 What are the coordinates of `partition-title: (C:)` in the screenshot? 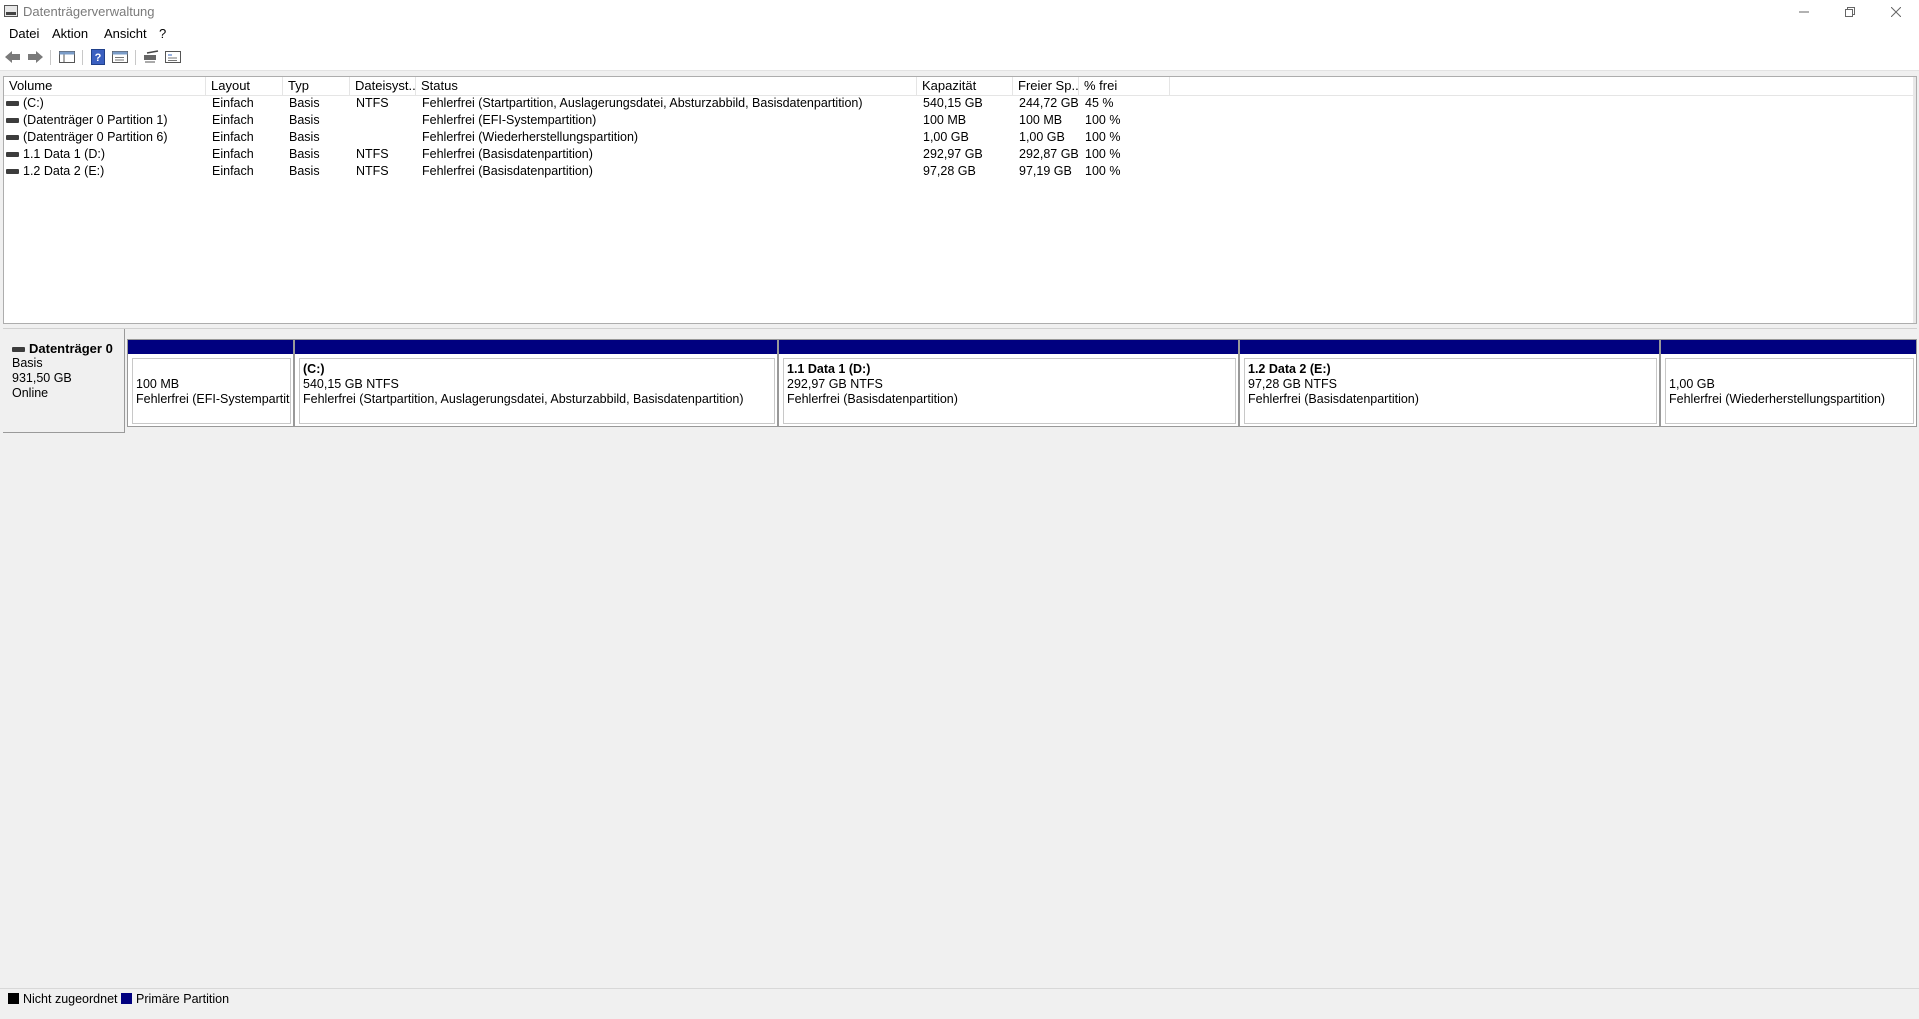 It's located at (314, 369).